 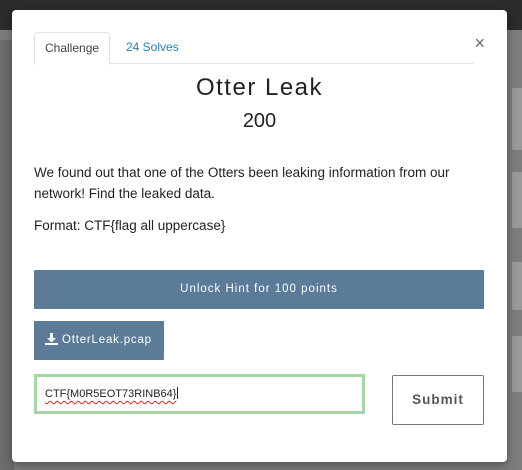 I want to click on download-icon, so click(x=51, y=339).